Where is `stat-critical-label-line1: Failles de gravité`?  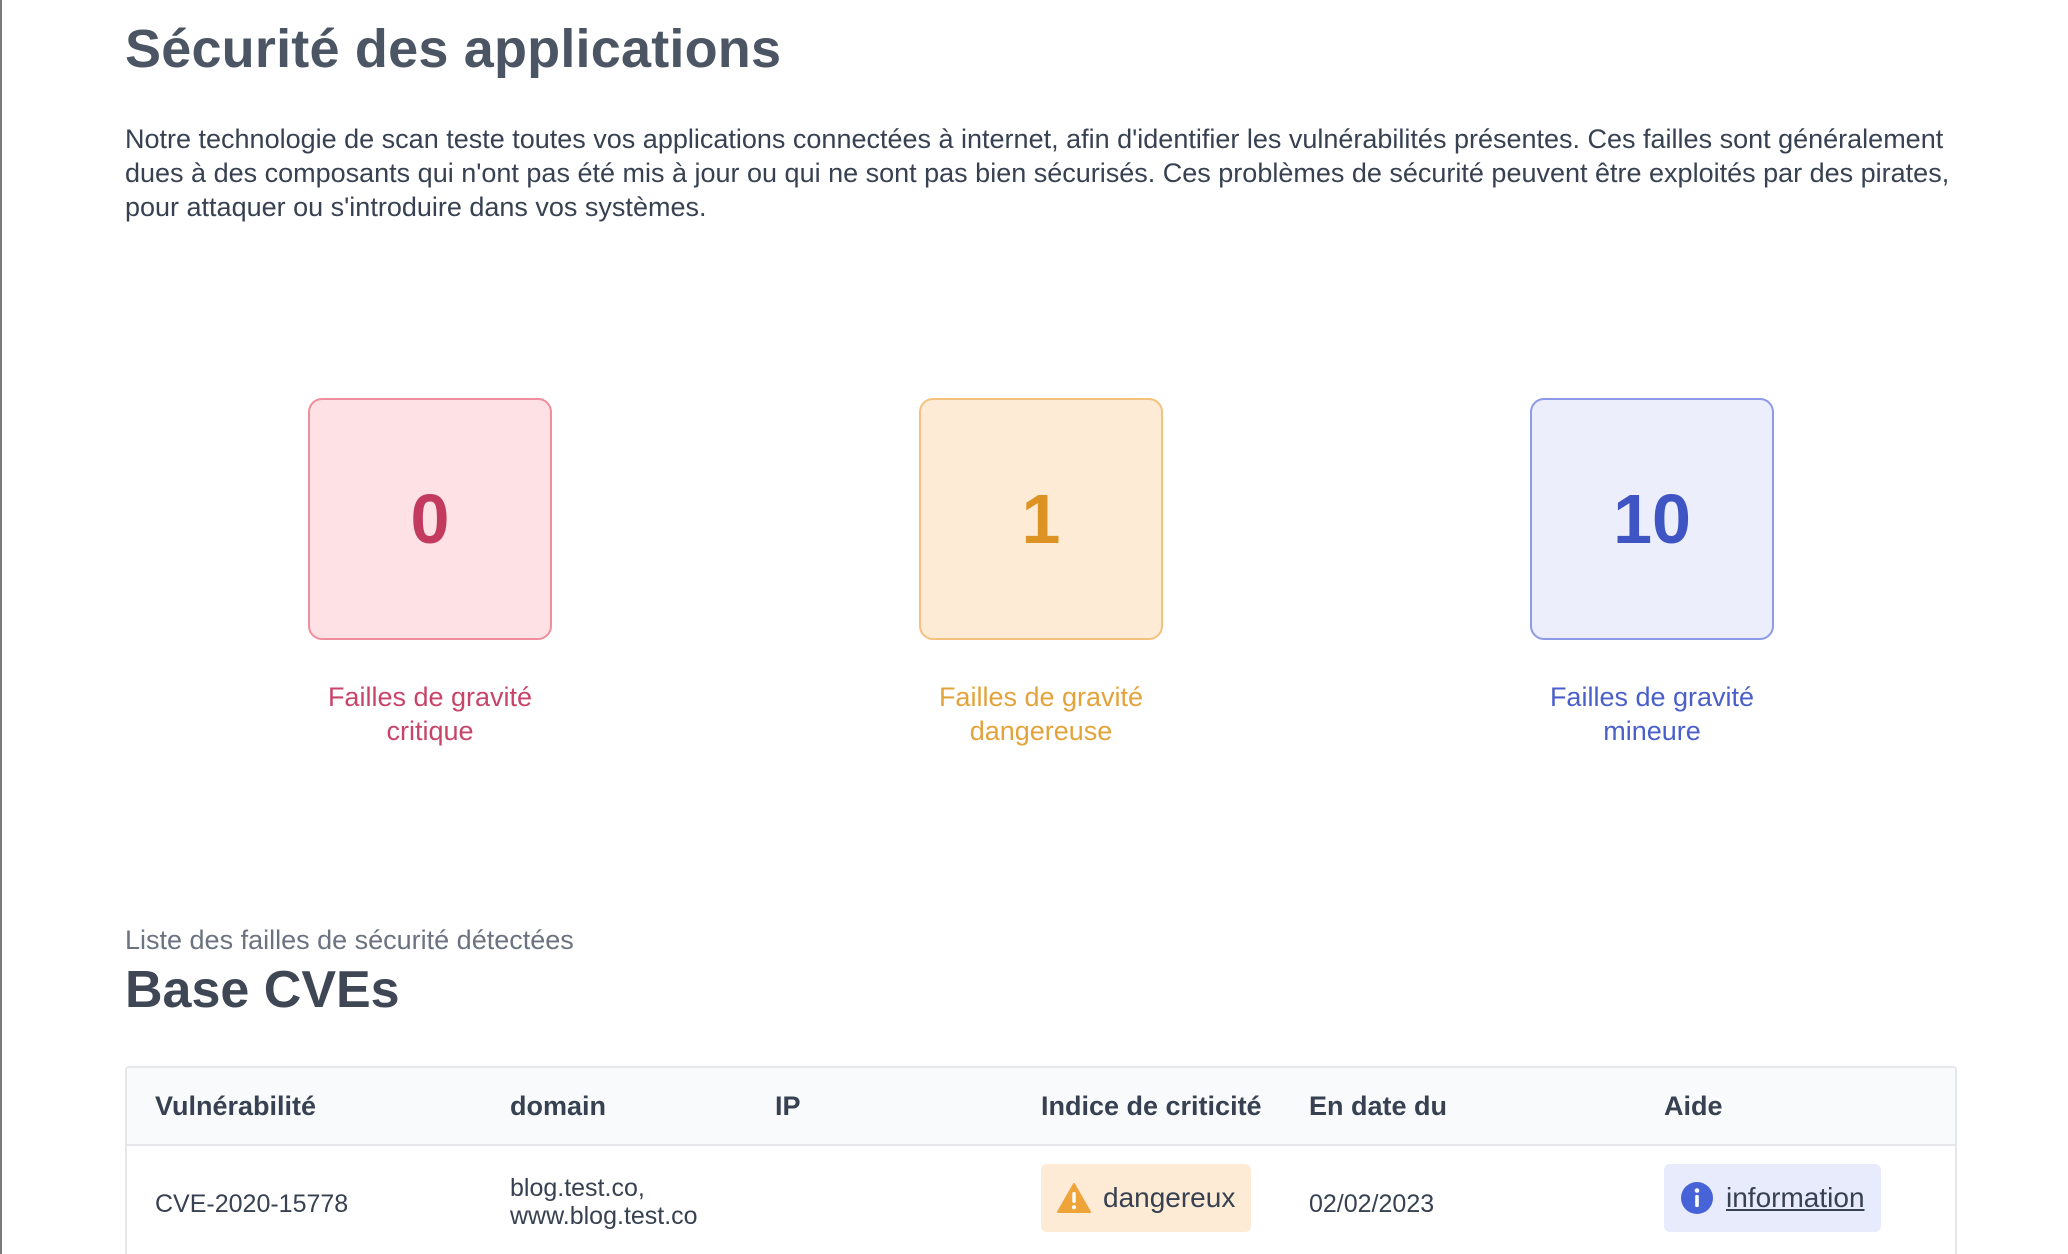
stat-critical-label-line1: Failles de gravité is located at coordinates (430, 697).